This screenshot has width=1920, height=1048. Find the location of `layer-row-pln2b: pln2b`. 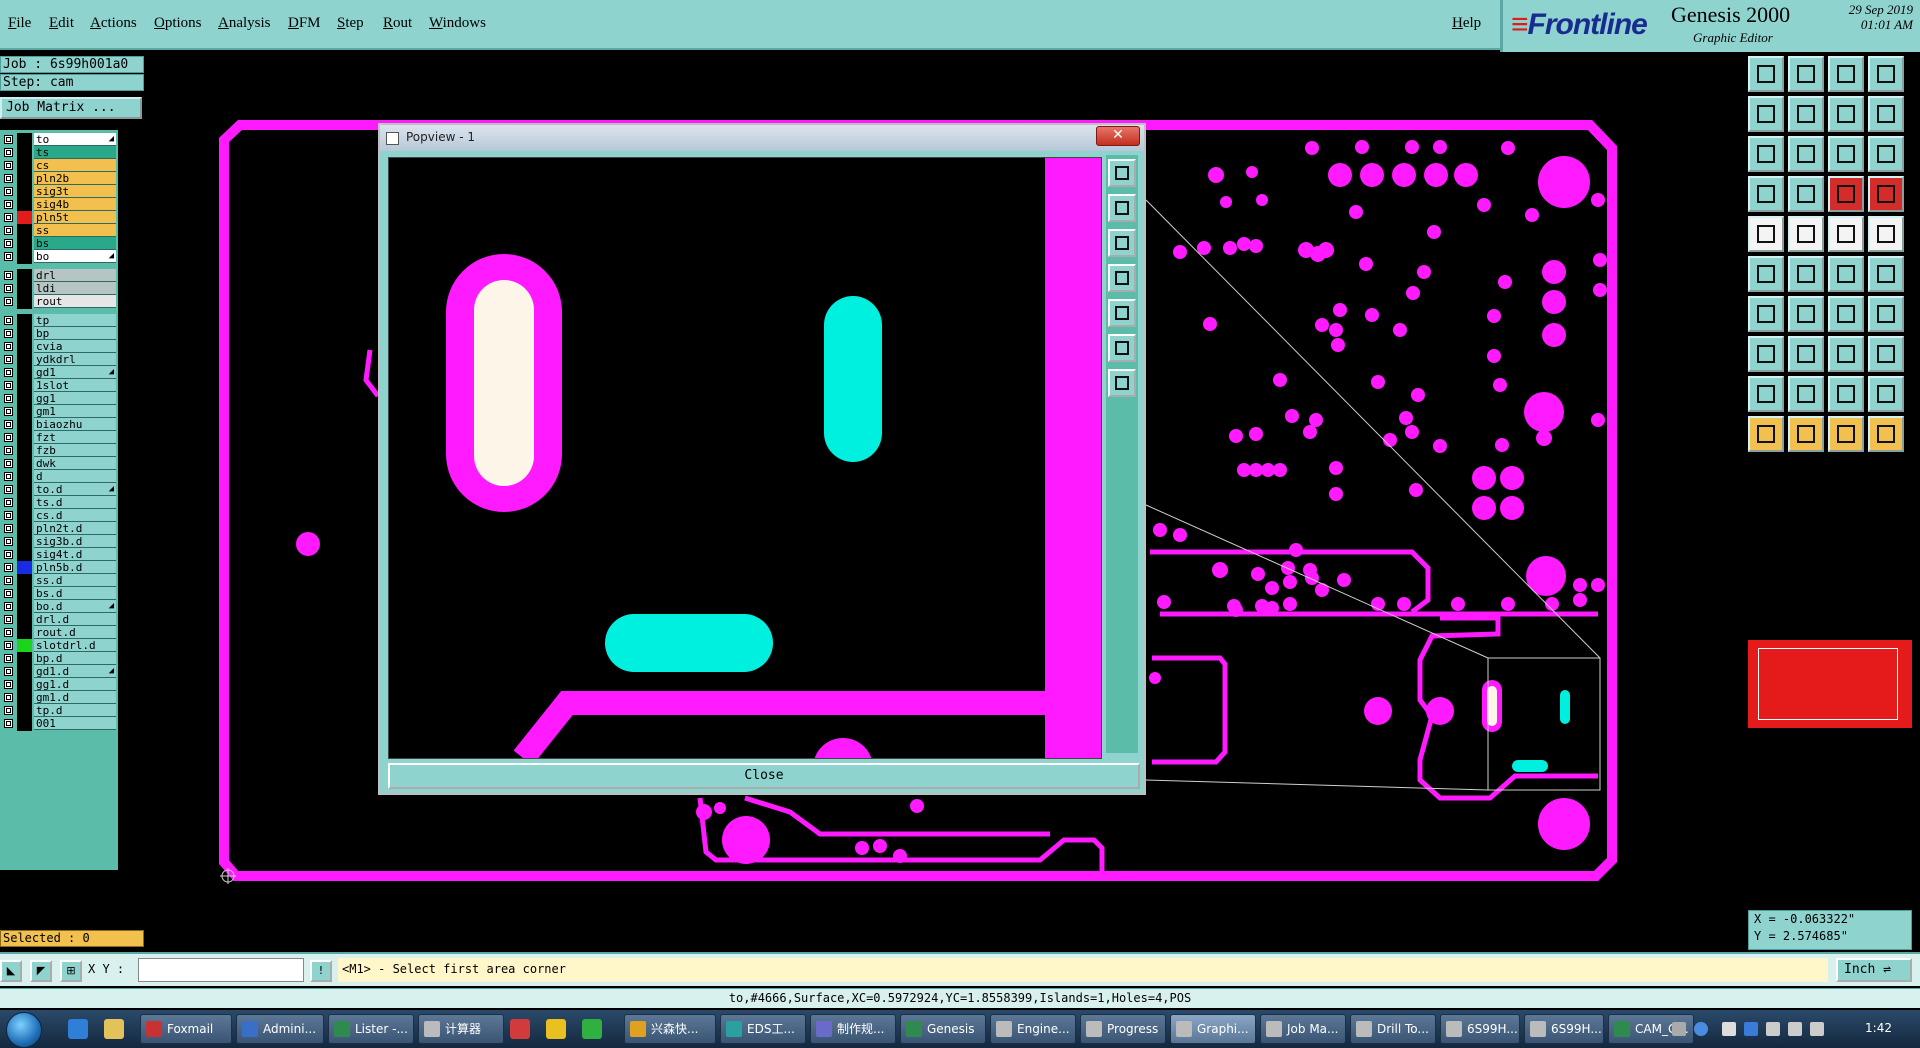

layer-row-pln2b: pln2b is located at coordinates (59, 179).